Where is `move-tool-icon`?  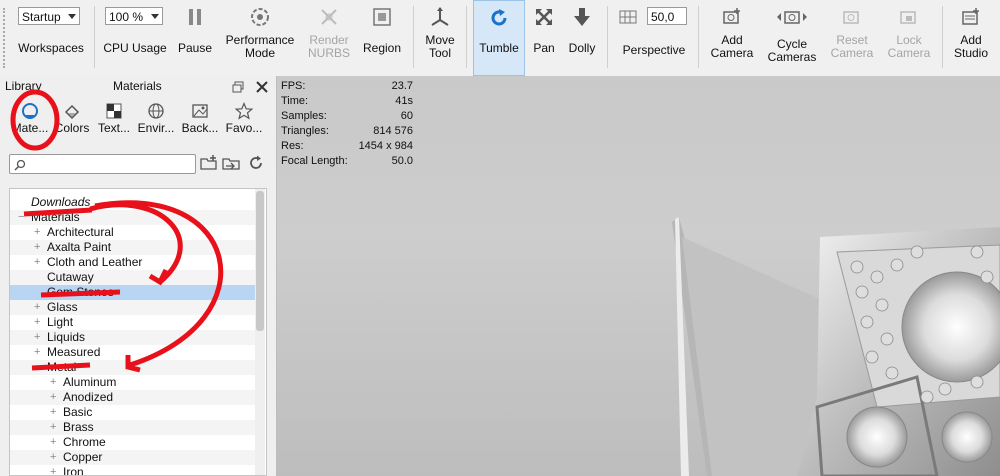 move-tool-icon is located at coordinates (440, 17).